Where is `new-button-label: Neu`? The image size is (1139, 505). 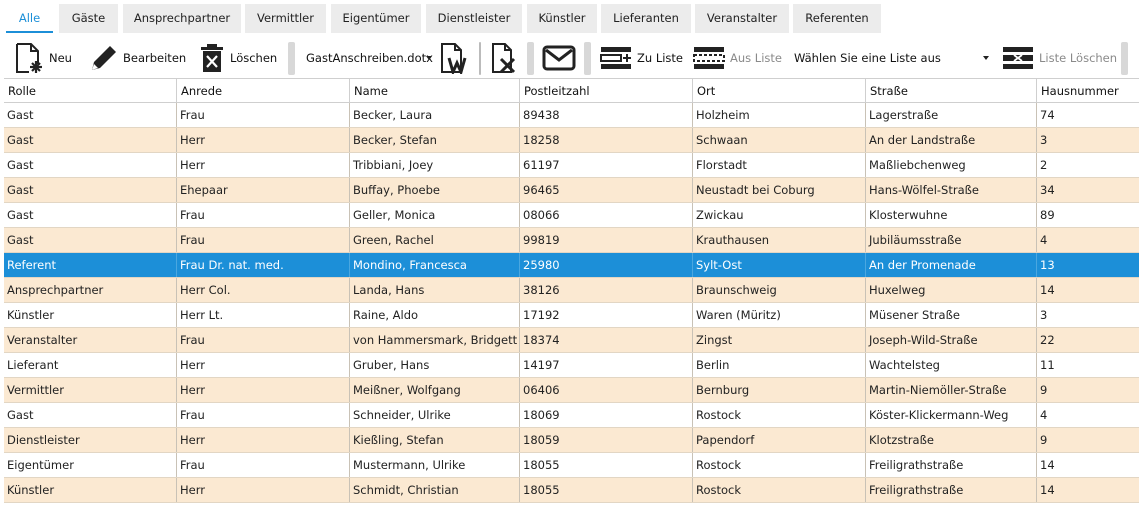
new-button-label: Neu is located at coordinates (60, 58).